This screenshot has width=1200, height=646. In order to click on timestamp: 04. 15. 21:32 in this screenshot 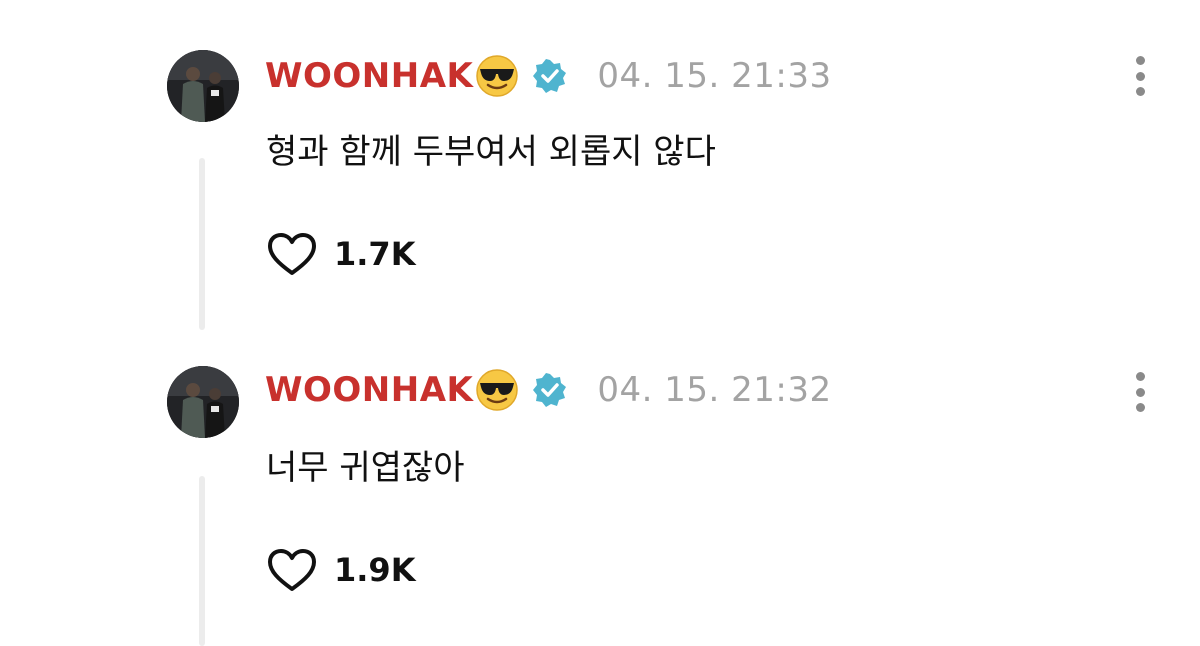, I will do `click(714, 390)`.